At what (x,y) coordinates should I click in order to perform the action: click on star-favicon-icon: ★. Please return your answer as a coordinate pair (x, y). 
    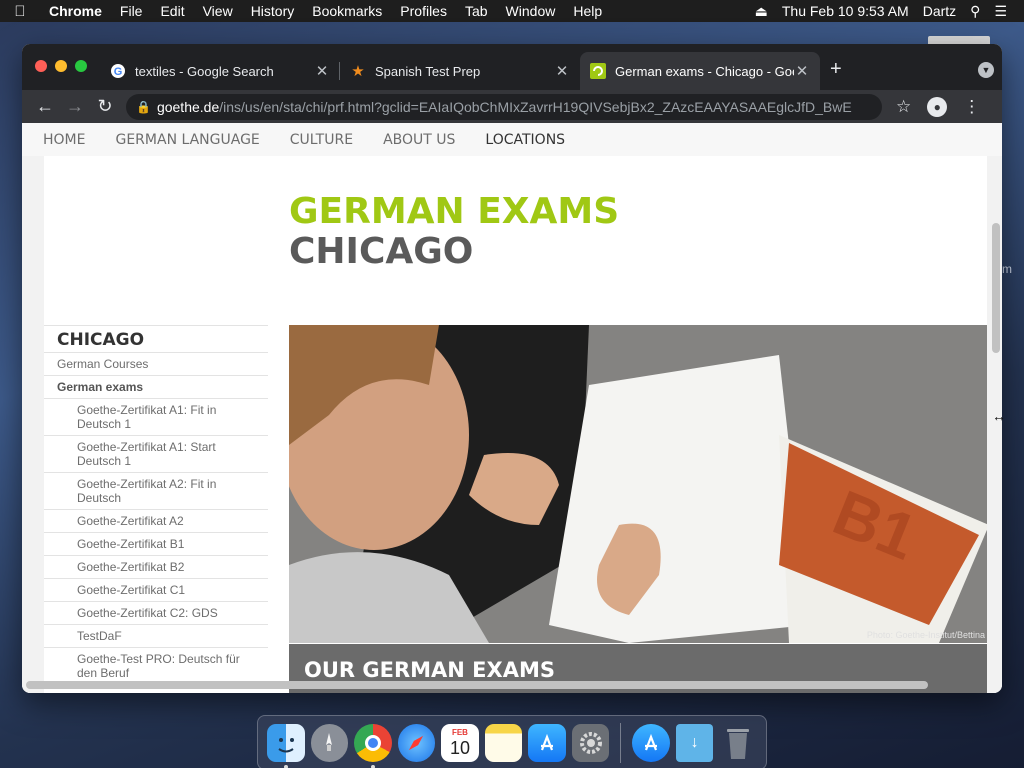
    Looking at the image, I should click on (358, 71).